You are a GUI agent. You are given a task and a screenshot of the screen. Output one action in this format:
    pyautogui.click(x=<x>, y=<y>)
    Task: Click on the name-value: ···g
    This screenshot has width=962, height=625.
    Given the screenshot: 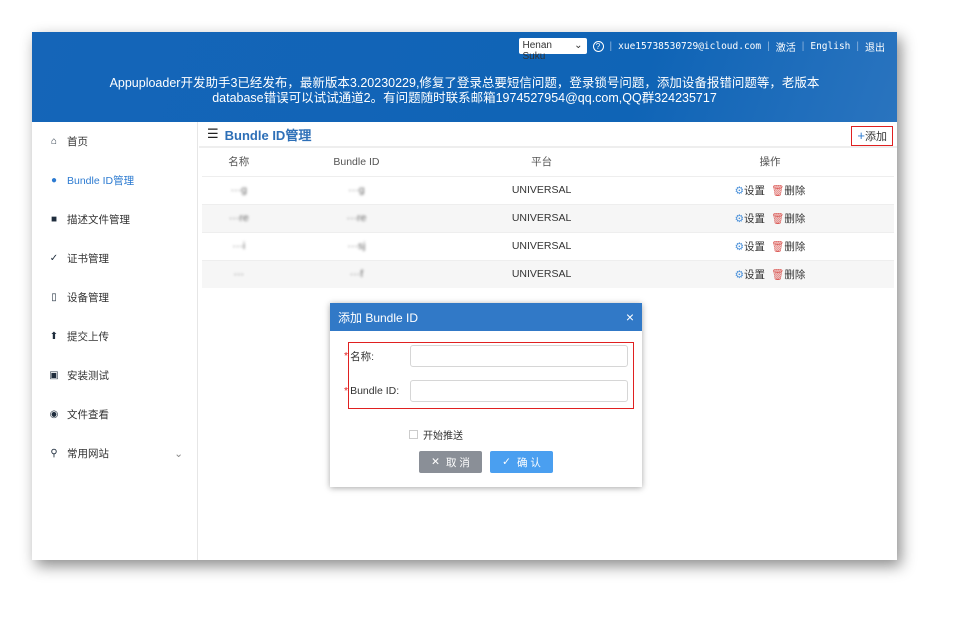 What is the action you would take?
    pyautogui.click(x=238, y=190)
    